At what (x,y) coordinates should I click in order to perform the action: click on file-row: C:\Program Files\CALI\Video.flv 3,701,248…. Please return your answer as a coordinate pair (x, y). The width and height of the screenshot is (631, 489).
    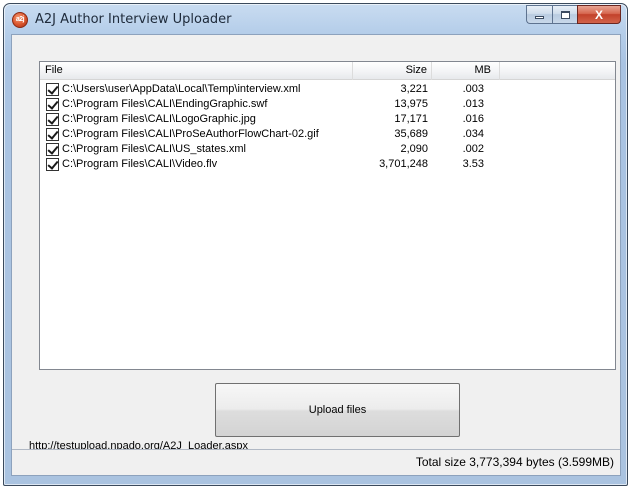
    Looking at the image, I should click on (327, 164).